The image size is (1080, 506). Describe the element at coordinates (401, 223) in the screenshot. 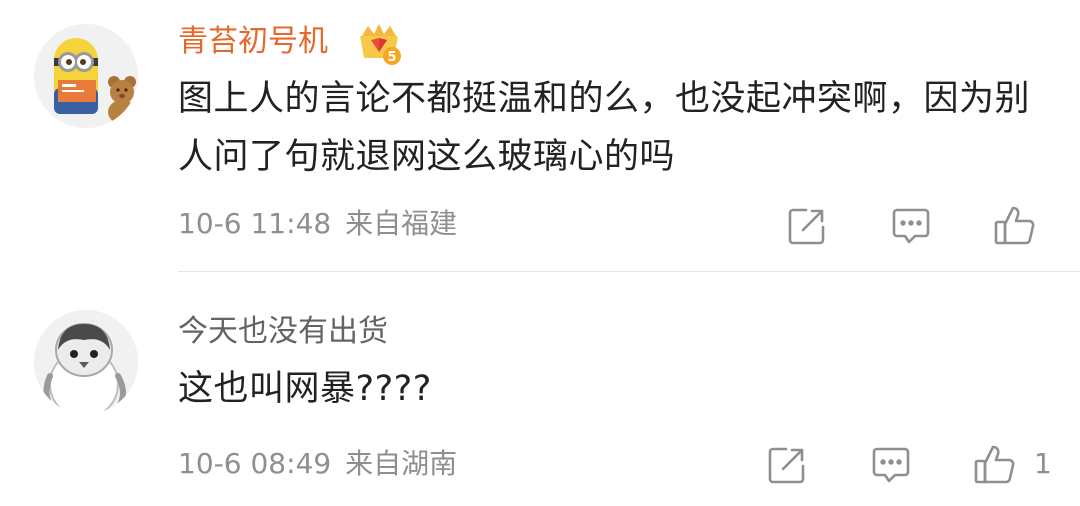

I see `comment-location: 来自福建` at that location.